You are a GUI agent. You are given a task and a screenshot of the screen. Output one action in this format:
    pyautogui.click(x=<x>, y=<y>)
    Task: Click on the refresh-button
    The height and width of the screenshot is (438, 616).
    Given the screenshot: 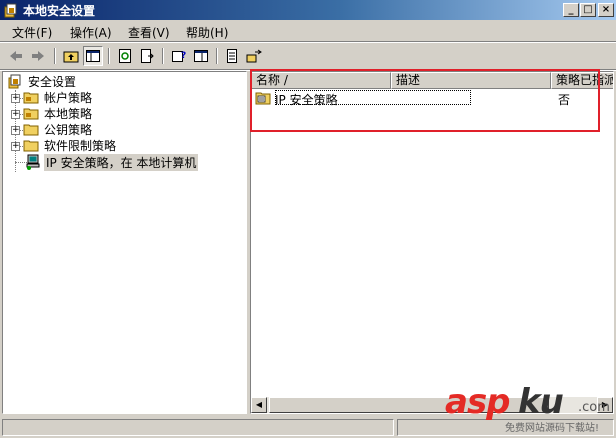 What is the action you would take?
    pyautogui.click(x=125, y=56)
    